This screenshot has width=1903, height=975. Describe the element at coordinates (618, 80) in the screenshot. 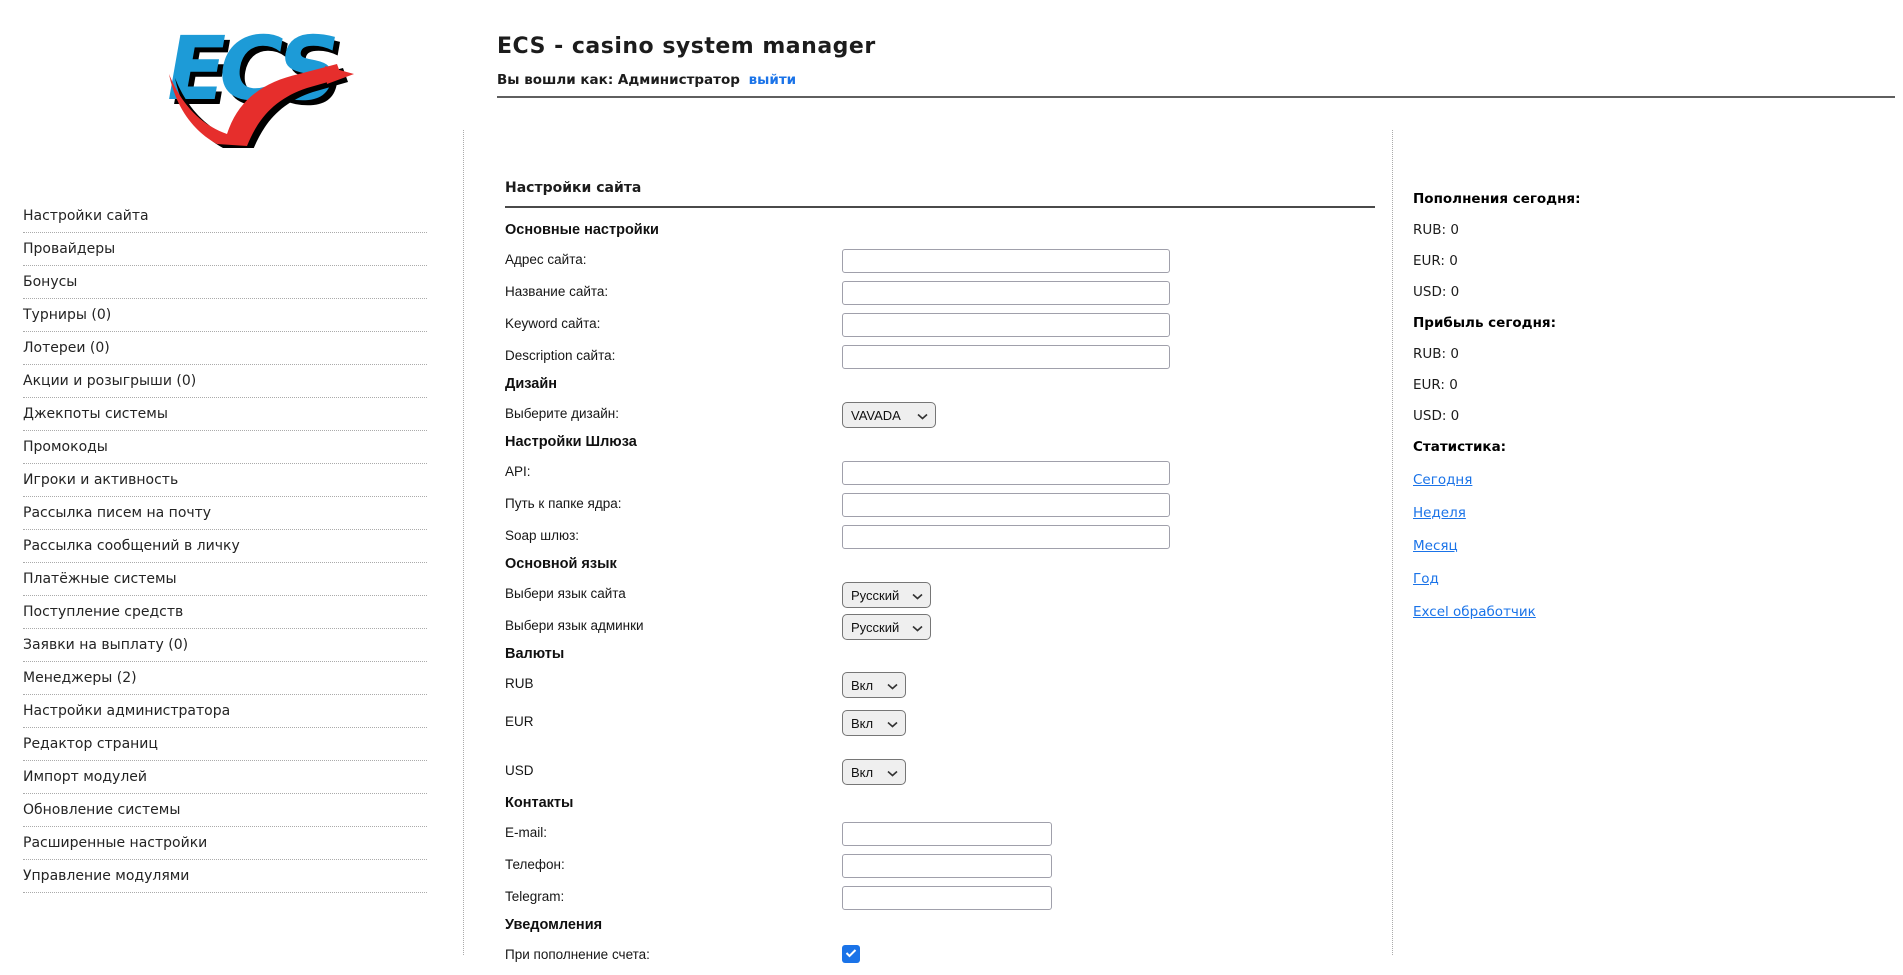

I see `logged-in-as-text: Вы вошли как: Администратор` at that location.